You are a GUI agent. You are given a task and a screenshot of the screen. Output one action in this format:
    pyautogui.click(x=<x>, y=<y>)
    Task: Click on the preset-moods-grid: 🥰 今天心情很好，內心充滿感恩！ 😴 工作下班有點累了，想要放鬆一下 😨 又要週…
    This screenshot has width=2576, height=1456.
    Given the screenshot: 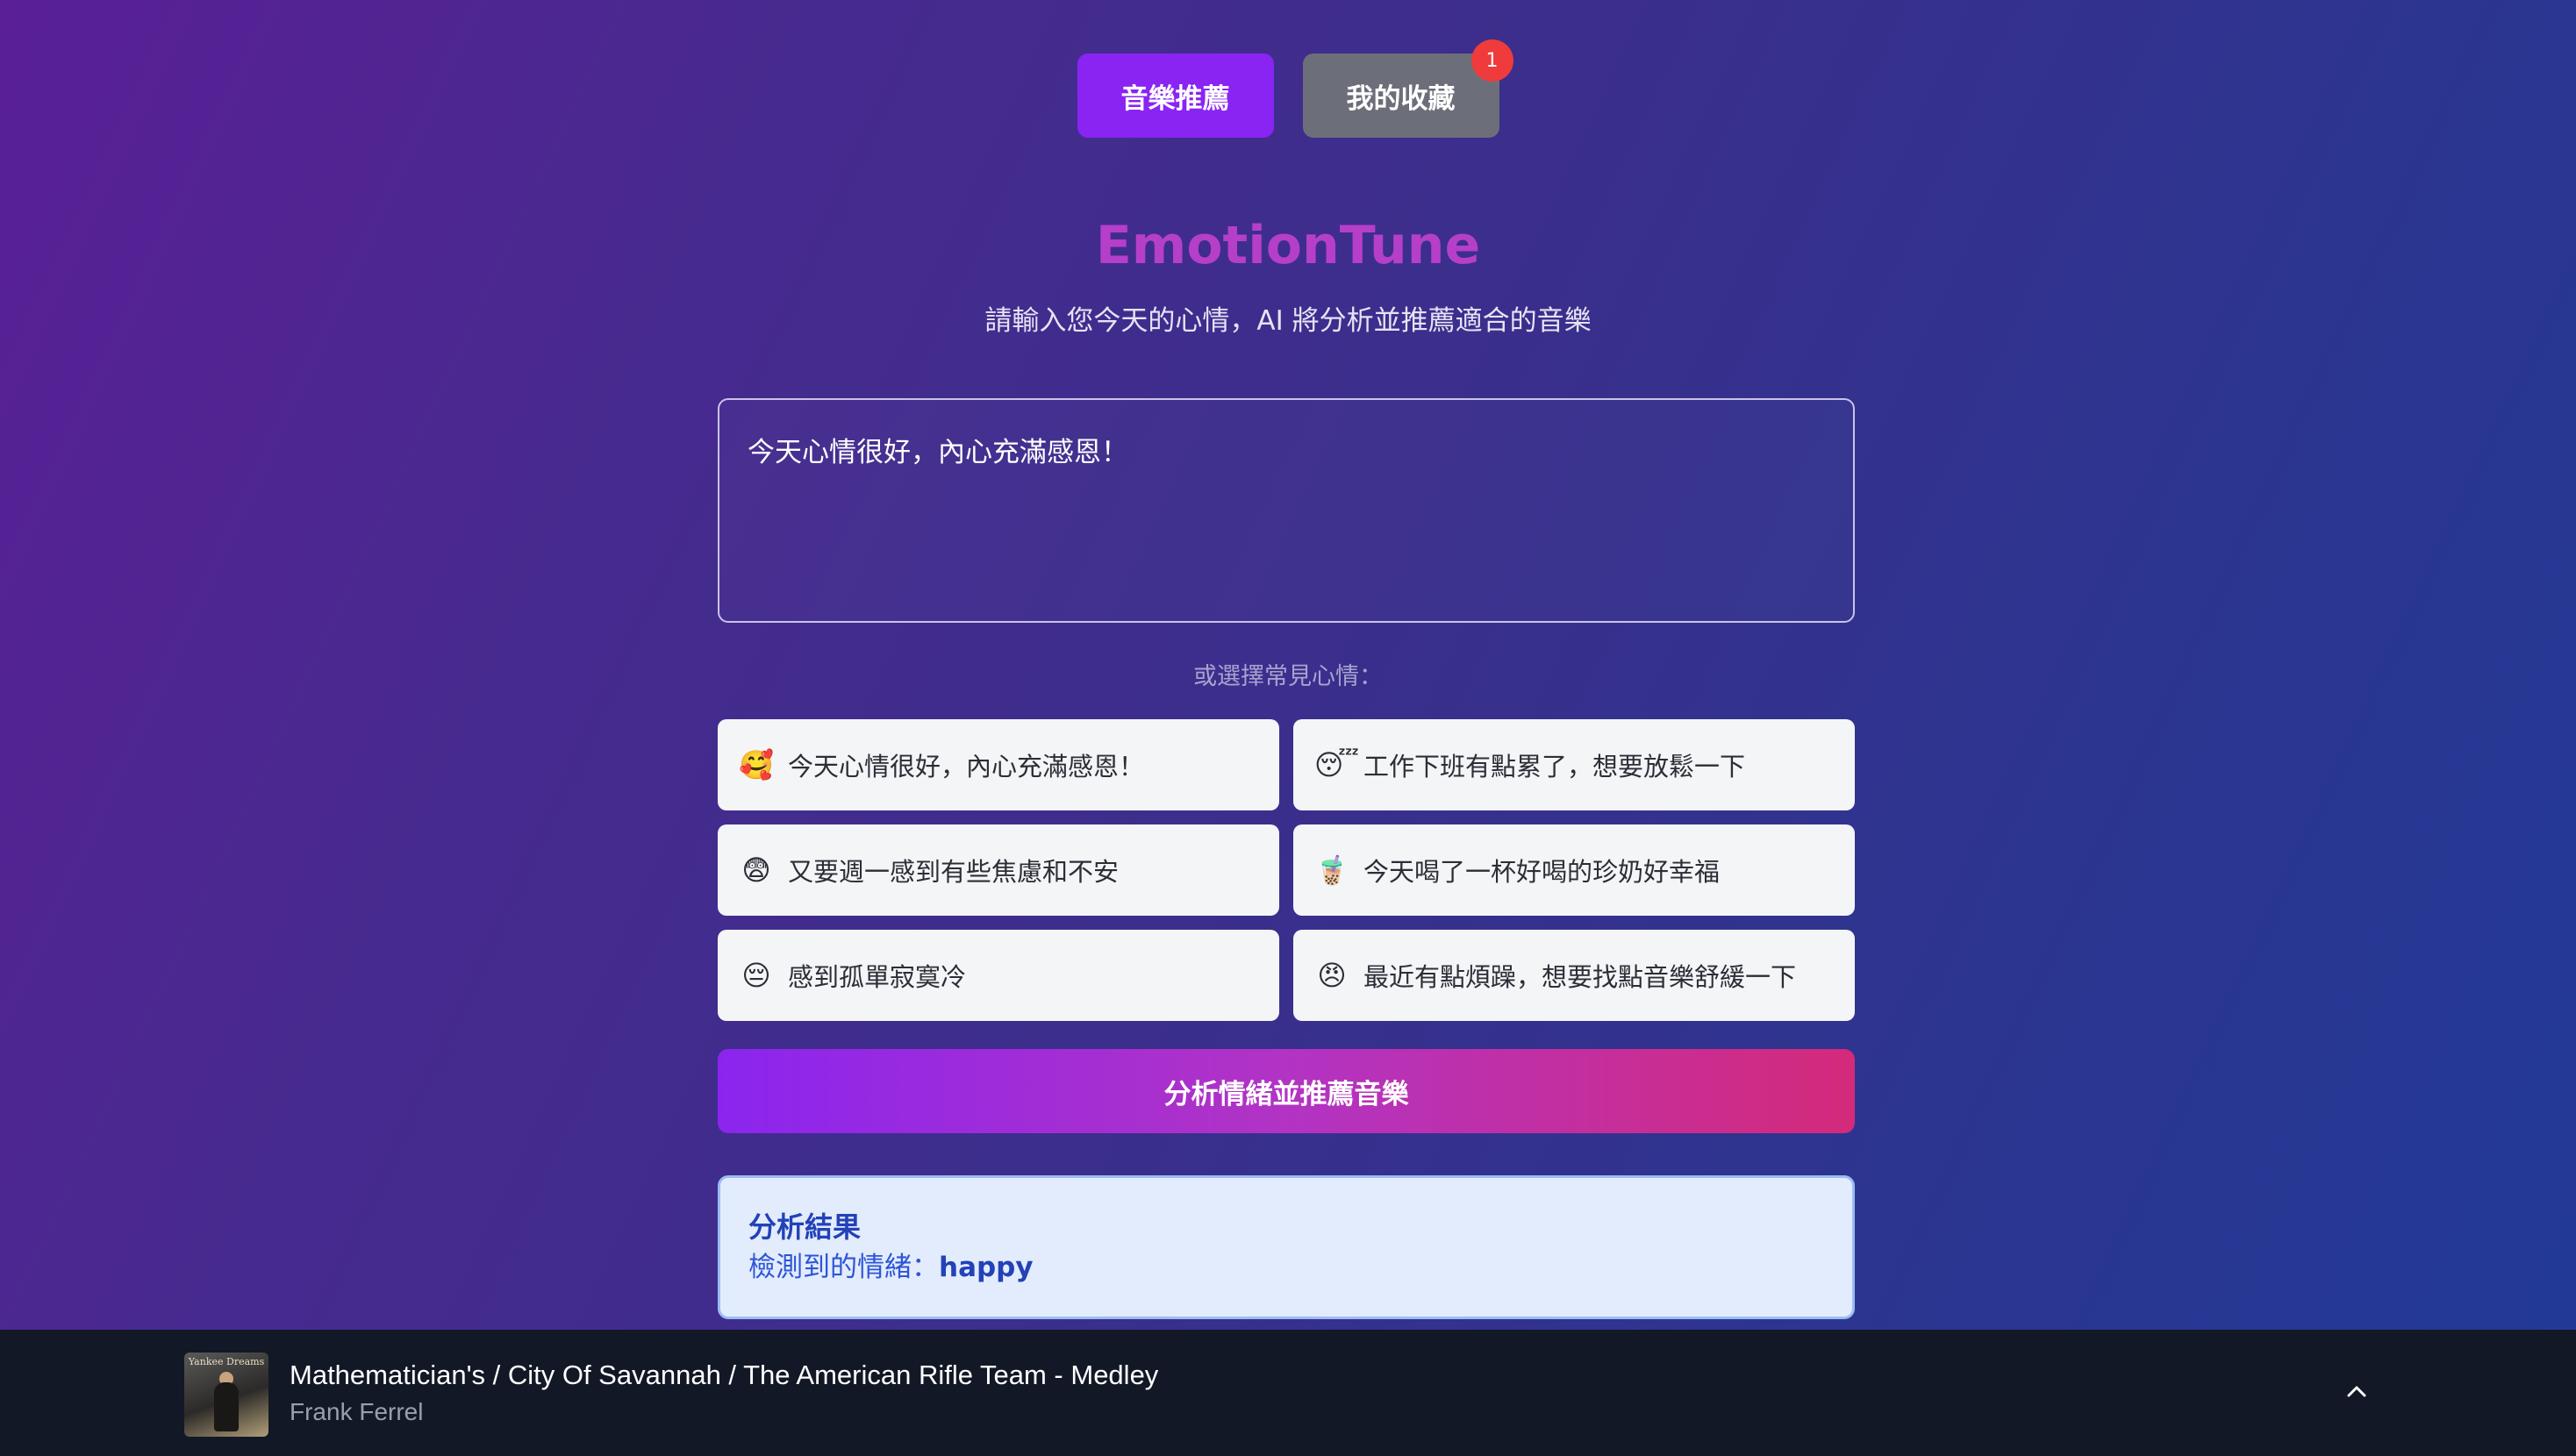 What is the action you would take?
    pyautogui.click(x=1286, y=870)
    